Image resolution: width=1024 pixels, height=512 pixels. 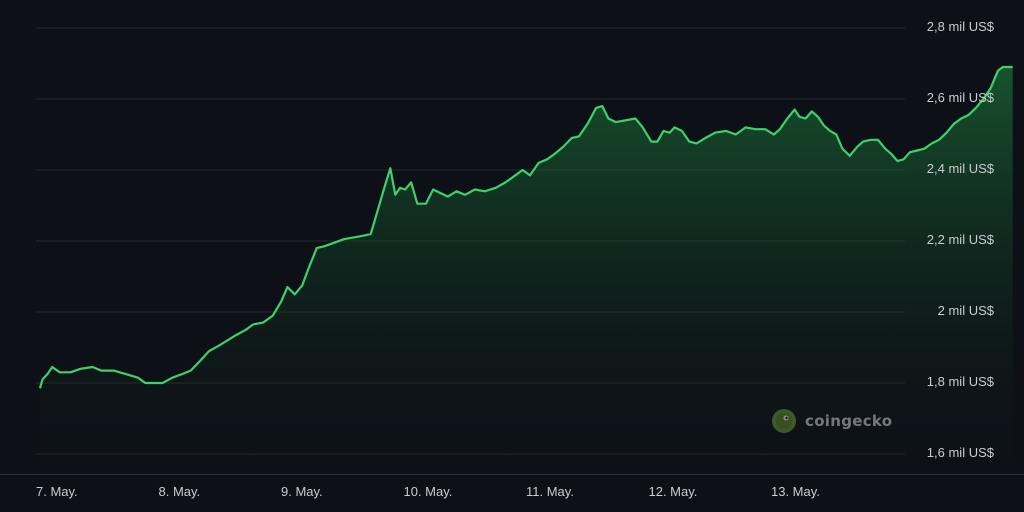 I want to click on gecko-logo-icon, so click(x=784, y=421).